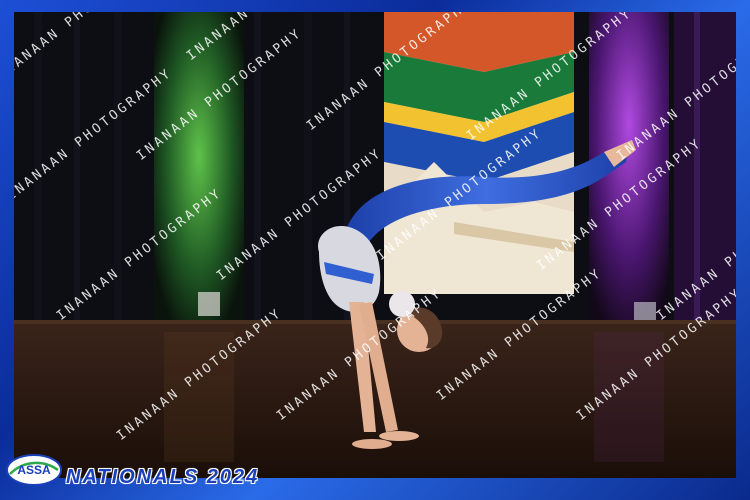  What do you see at coordinates (163, 477) in the screenshot?
I see `event-title: NATIONALS 2024` at bounding box center [163, 477].